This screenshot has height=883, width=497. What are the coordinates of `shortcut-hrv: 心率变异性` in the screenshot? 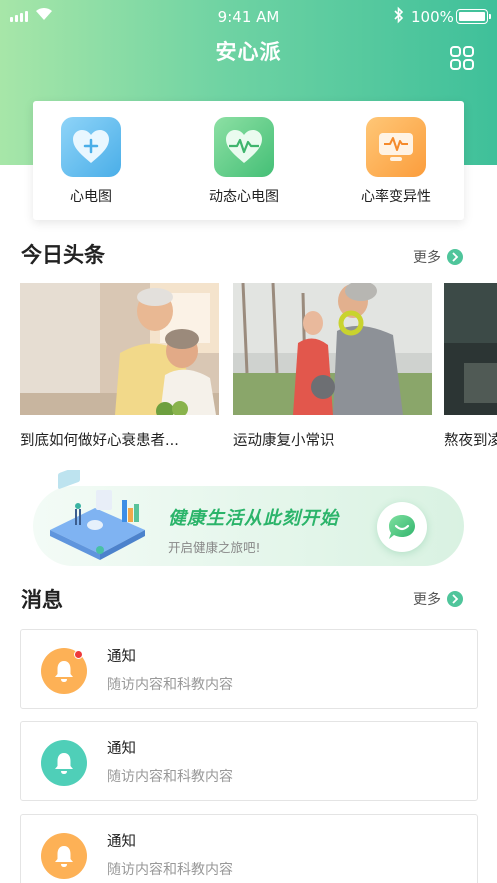 It's located at (396, 161).